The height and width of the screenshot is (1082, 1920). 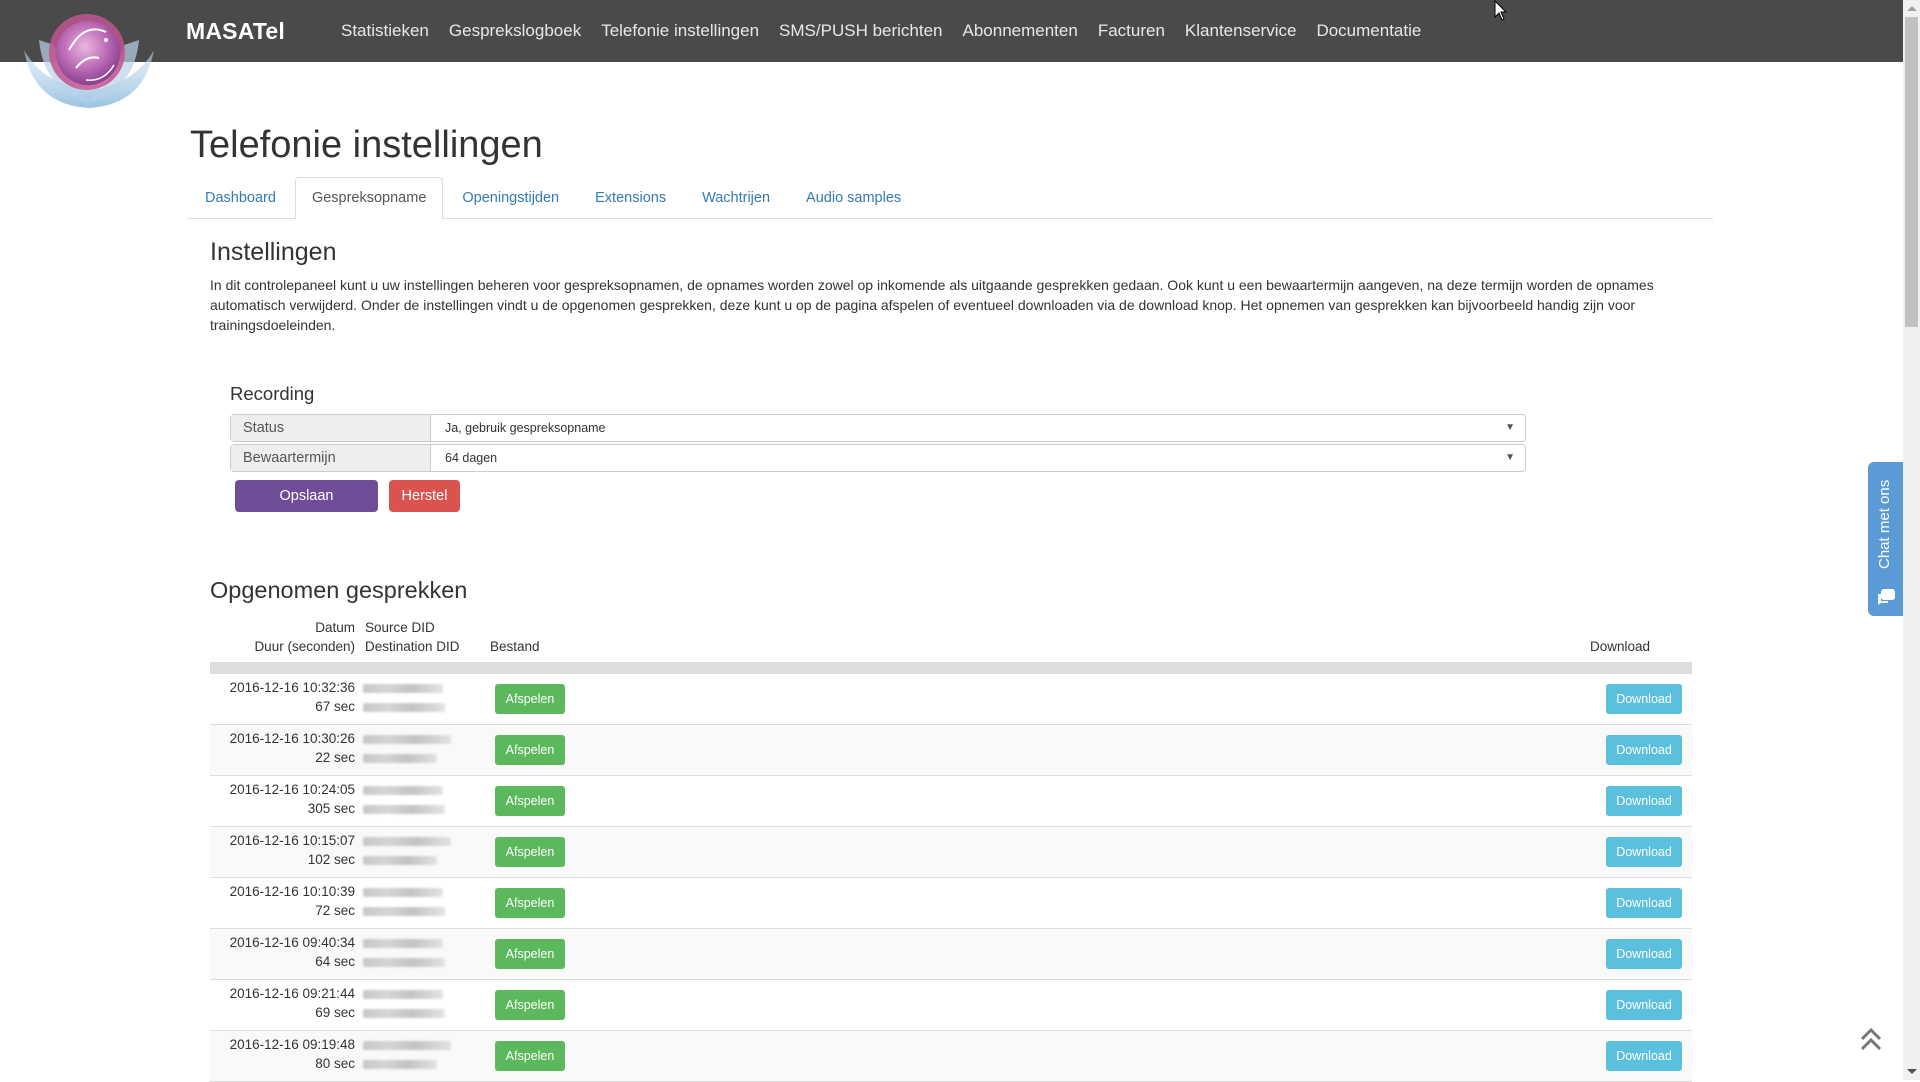 I want to click on status-label: Status, so click(x=331, y=428).